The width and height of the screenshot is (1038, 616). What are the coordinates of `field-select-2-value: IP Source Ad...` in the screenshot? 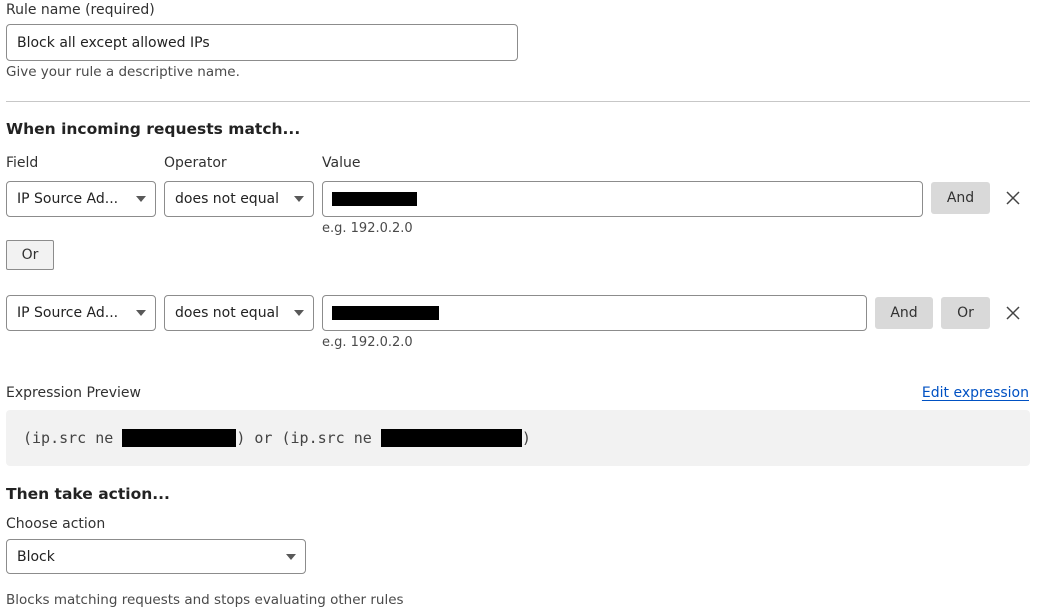 It's located at (68, 313).